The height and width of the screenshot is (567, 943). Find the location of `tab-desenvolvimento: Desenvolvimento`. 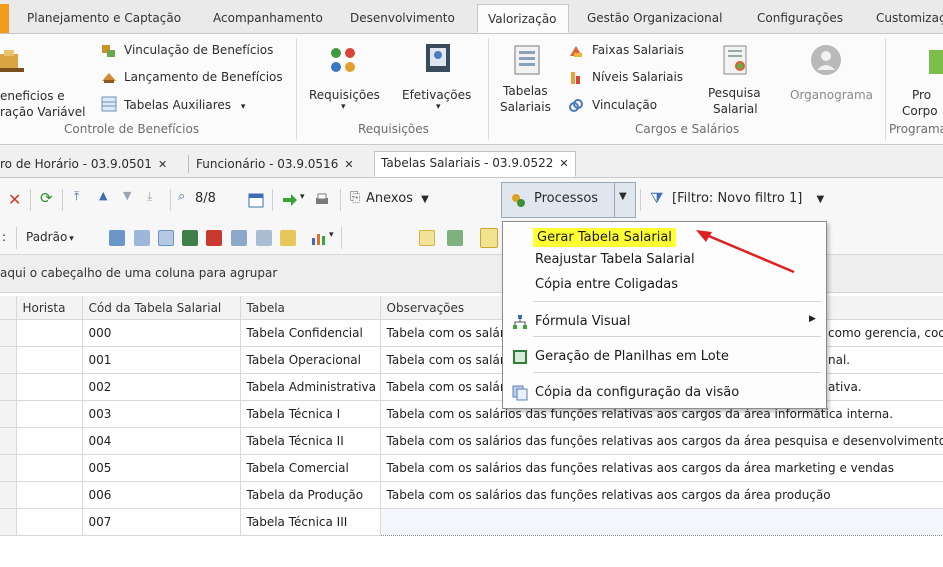

tab-desenvolvimento: Desenvolvimento is located at coordinates (402, 16).